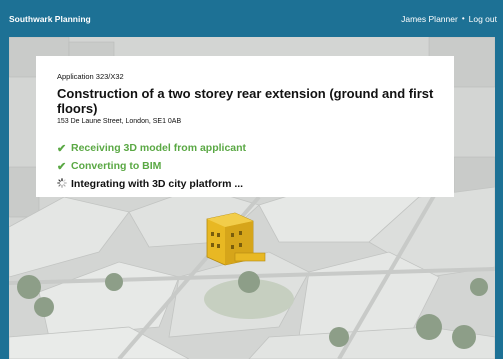 This screenshot has height=359, width=503. Describe the element at coordinates (159, 148) in the screenshot. I see `step-label: Receiving 3D model from applicant` at that location.